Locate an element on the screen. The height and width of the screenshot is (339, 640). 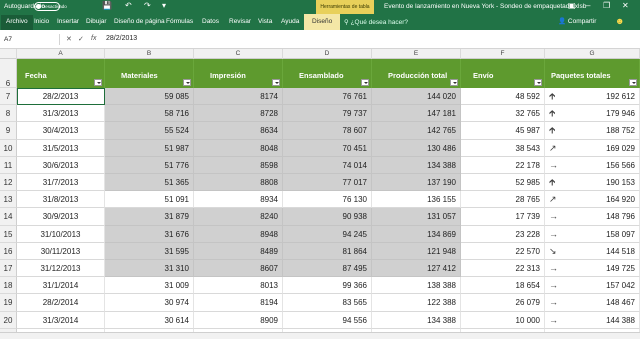
save-icon: 💾 is located at coordinates (107, 5).